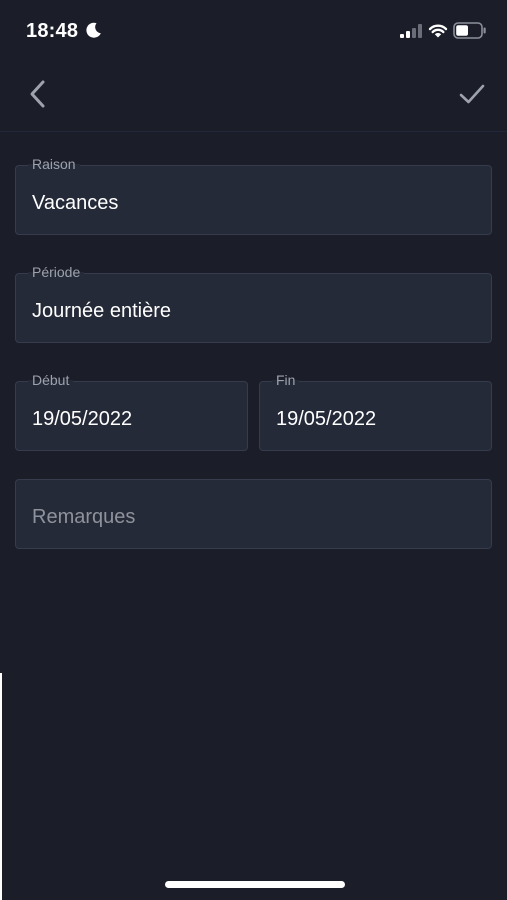 This screenshot has height=900, width=507. I want to click on confirm-button, so click(472, 94).